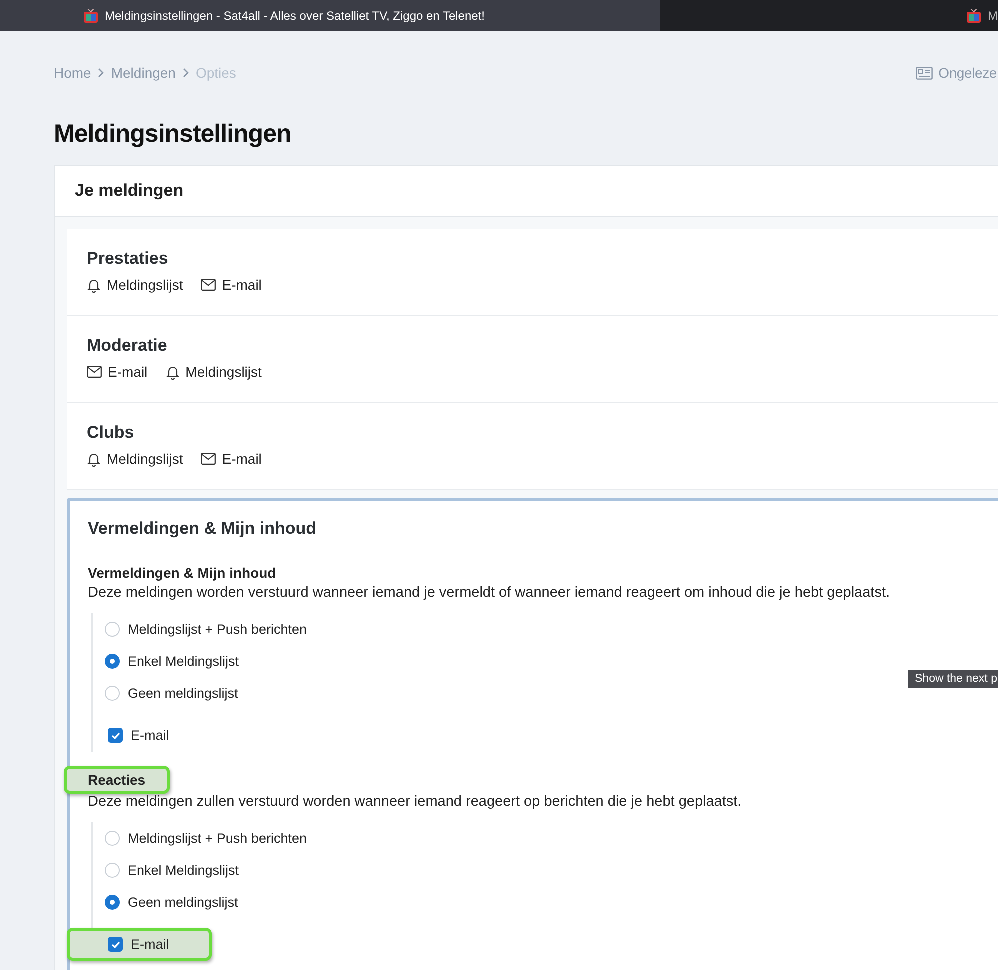 This screenshot has width=998, height=970. What do you see at coordinates (532, 359) in the screenshot?
I see `category-row: Moderatie E-mail Meldingslijst` at bounding box center [532, 359].